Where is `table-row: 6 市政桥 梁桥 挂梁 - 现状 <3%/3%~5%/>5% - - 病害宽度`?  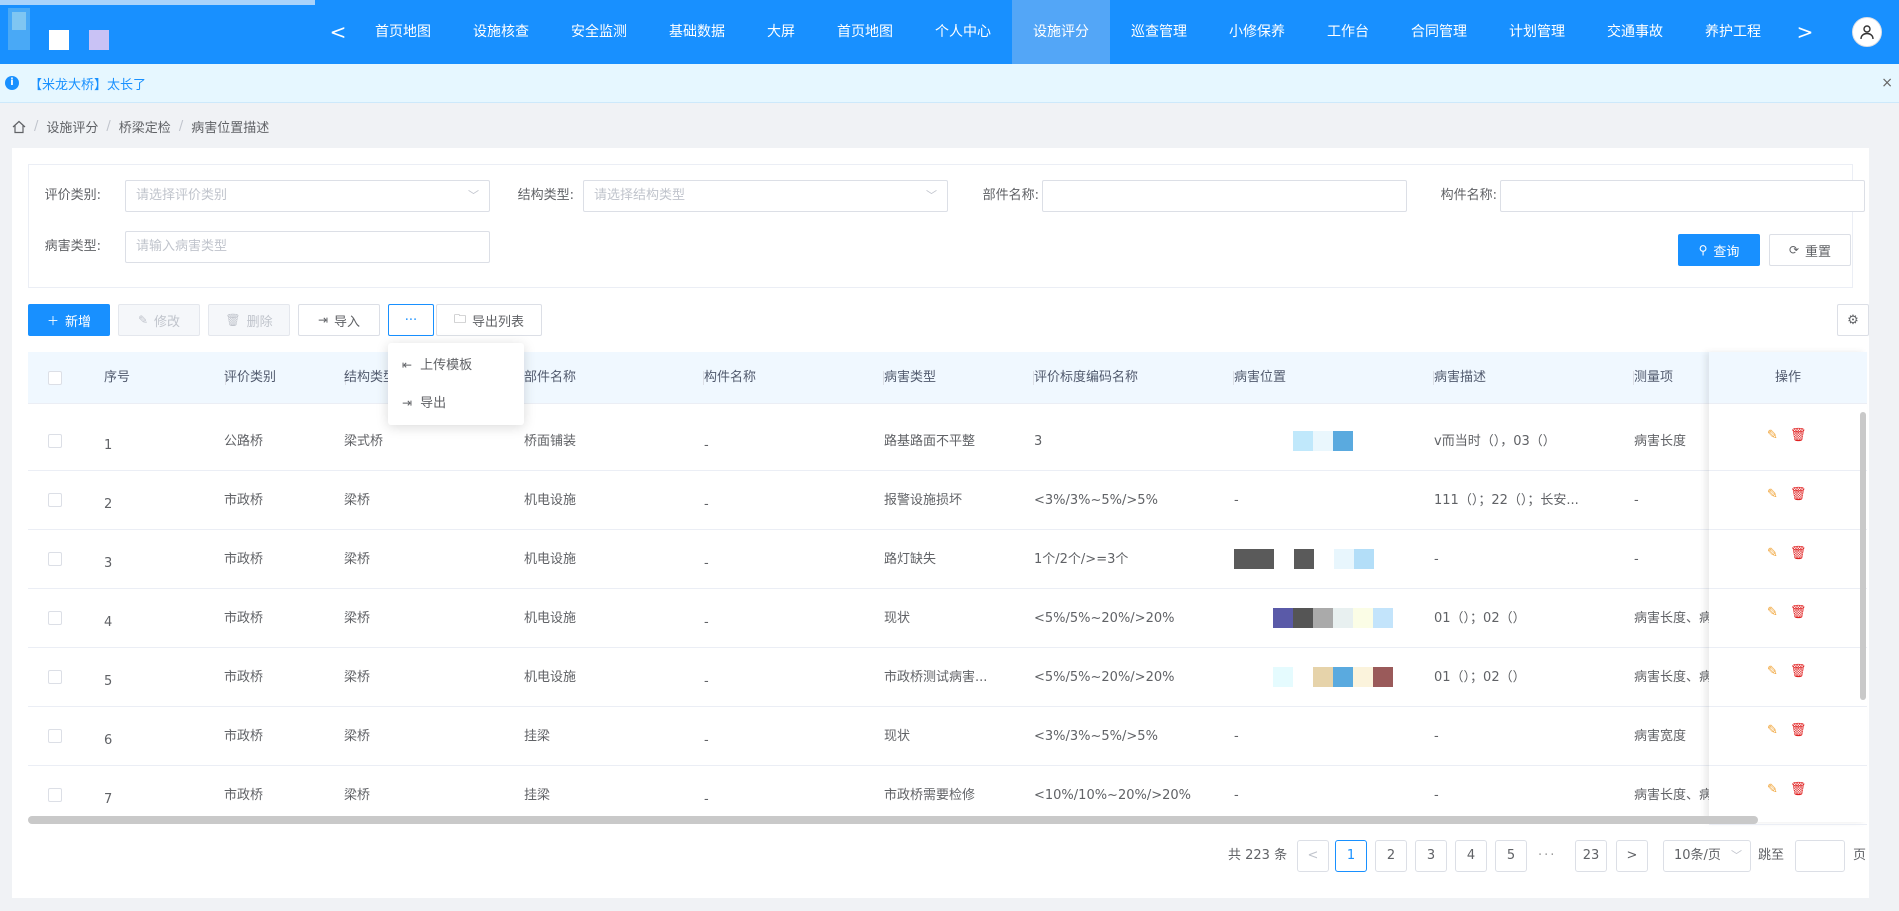 table-row: 6 市政桥 梁桥 挂梁 - 现状 <3%/3%~5%/>5% - - 病害宽度 is located at coordinates (947, 736).